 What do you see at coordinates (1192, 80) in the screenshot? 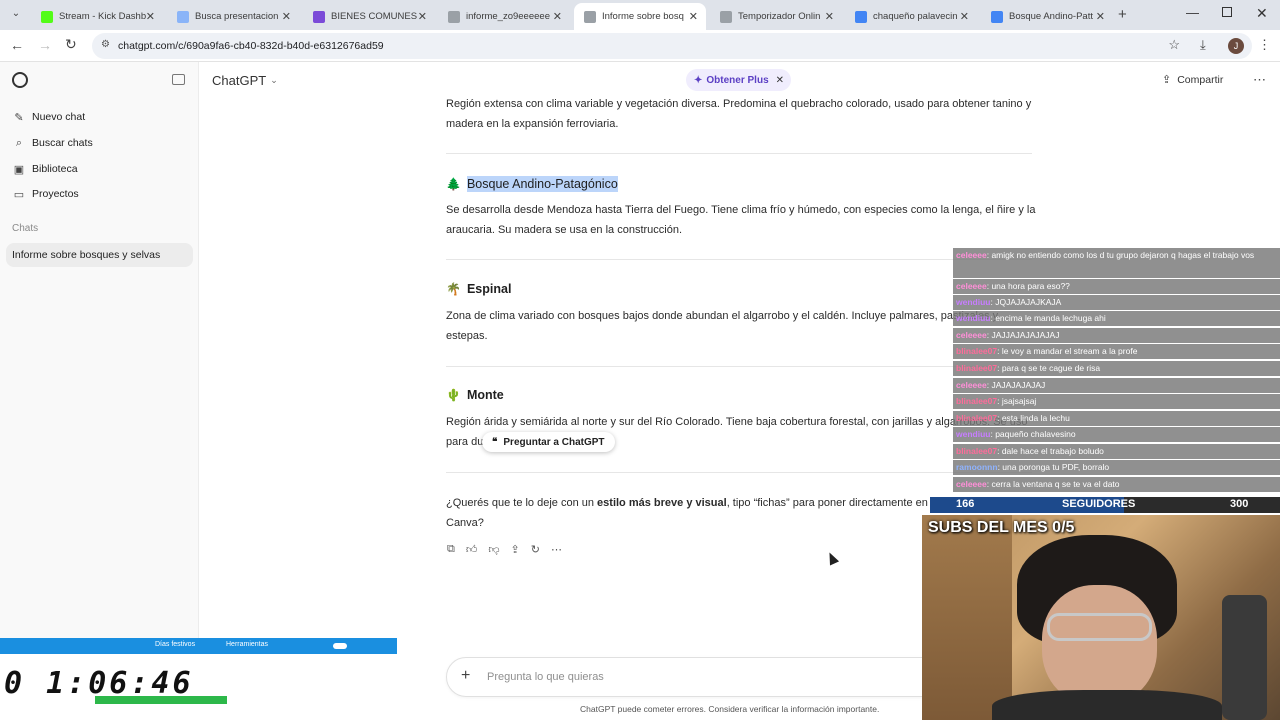
I see `share-button: ⇪ Compartir` at bounding box center [1192, 80].